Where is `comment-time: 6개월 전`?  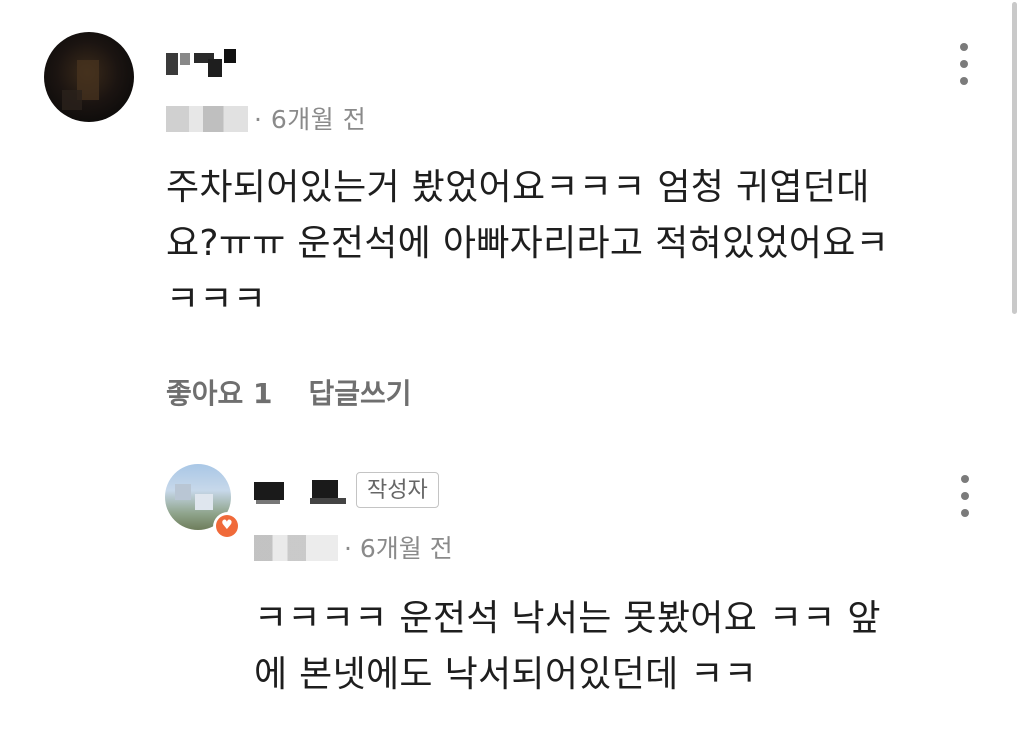
comment-time: 6개월 전 is located at coordinates (318, 119).